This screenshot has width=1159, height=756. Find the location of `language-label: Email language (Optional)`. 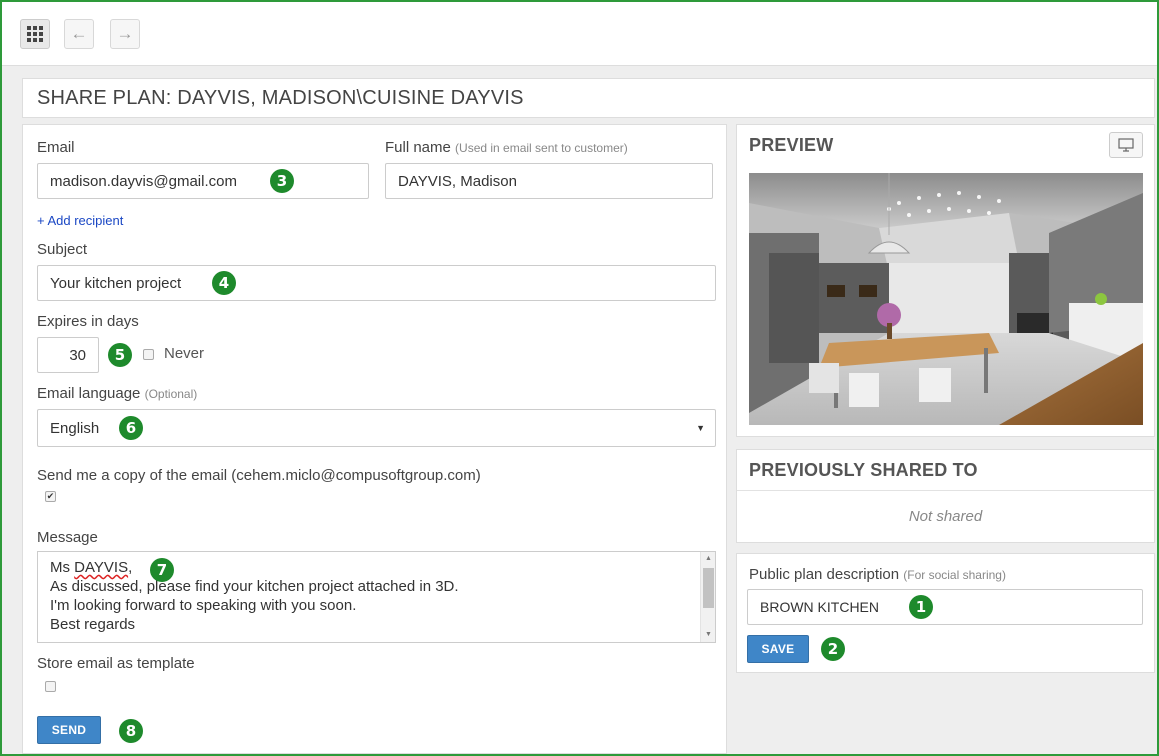

language-label: Email language (Optional) is located at coordinates (117, 393).